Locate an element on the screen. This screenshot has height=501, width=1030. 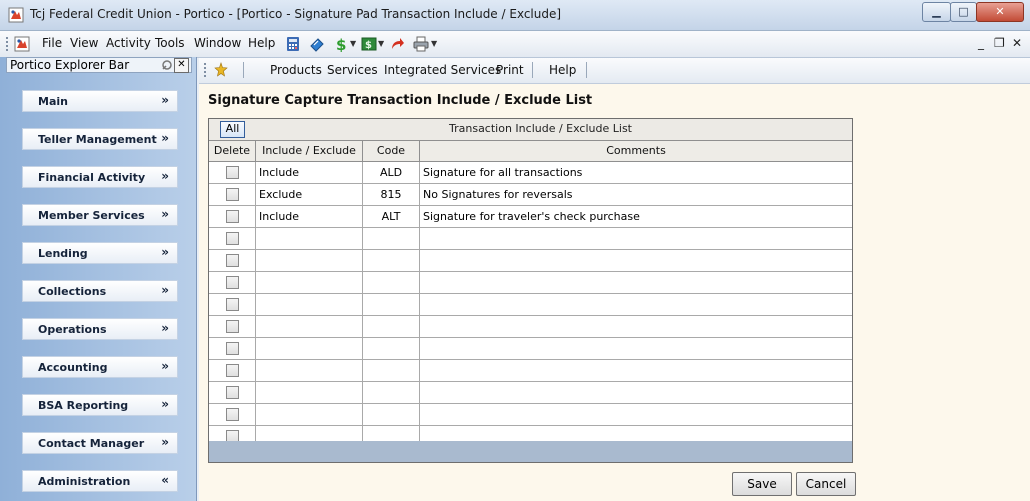
toolbar-integrated-services: Integrated Services is located at coordinates (442, 70).